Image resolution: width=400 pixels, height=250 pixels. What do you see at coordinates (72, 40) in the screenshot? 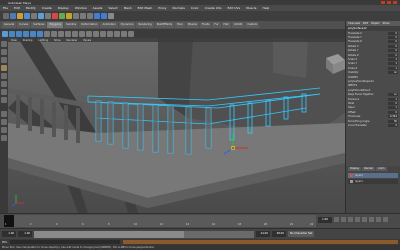
I see `viewport-menu-renderer: Renderer` at bounding box center [72, 40].